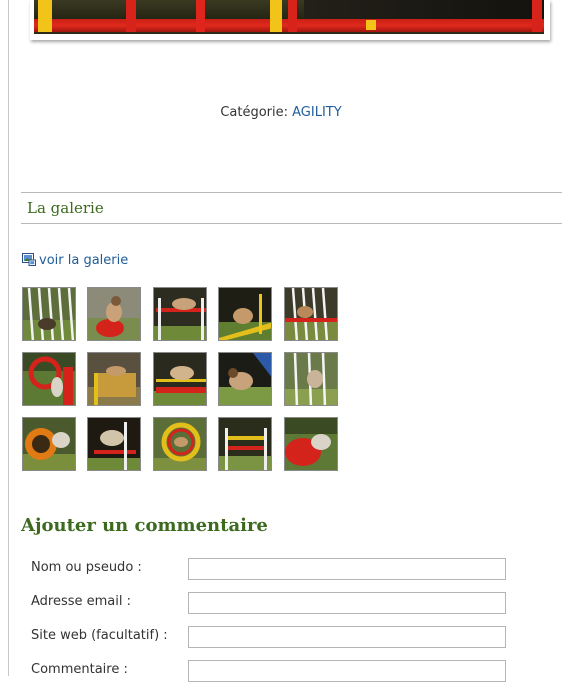 The height and width of the screenshot is (684, 562). What do you see at coordinates (29, 261) in the screenshot?
I see `gallery-icon` at bounding box center [29, 261].